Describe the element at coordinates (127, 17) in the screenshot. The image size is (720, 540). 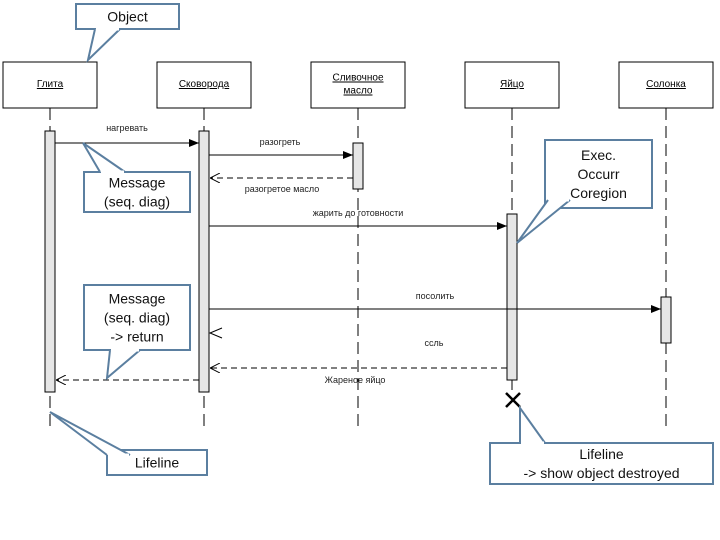
I see `callout-text: Object` at that location.